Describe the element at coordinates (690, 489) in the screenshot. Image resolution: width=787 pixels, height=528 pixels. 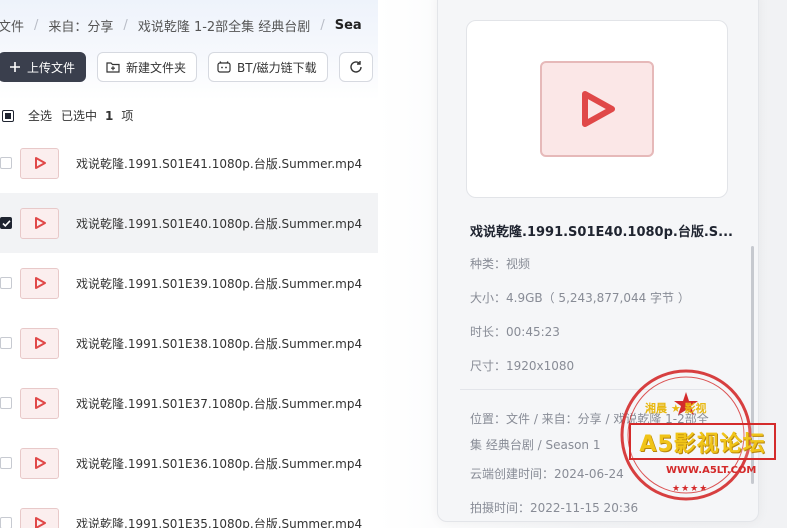
I see `watermark-stars: ★★★★` at that location.